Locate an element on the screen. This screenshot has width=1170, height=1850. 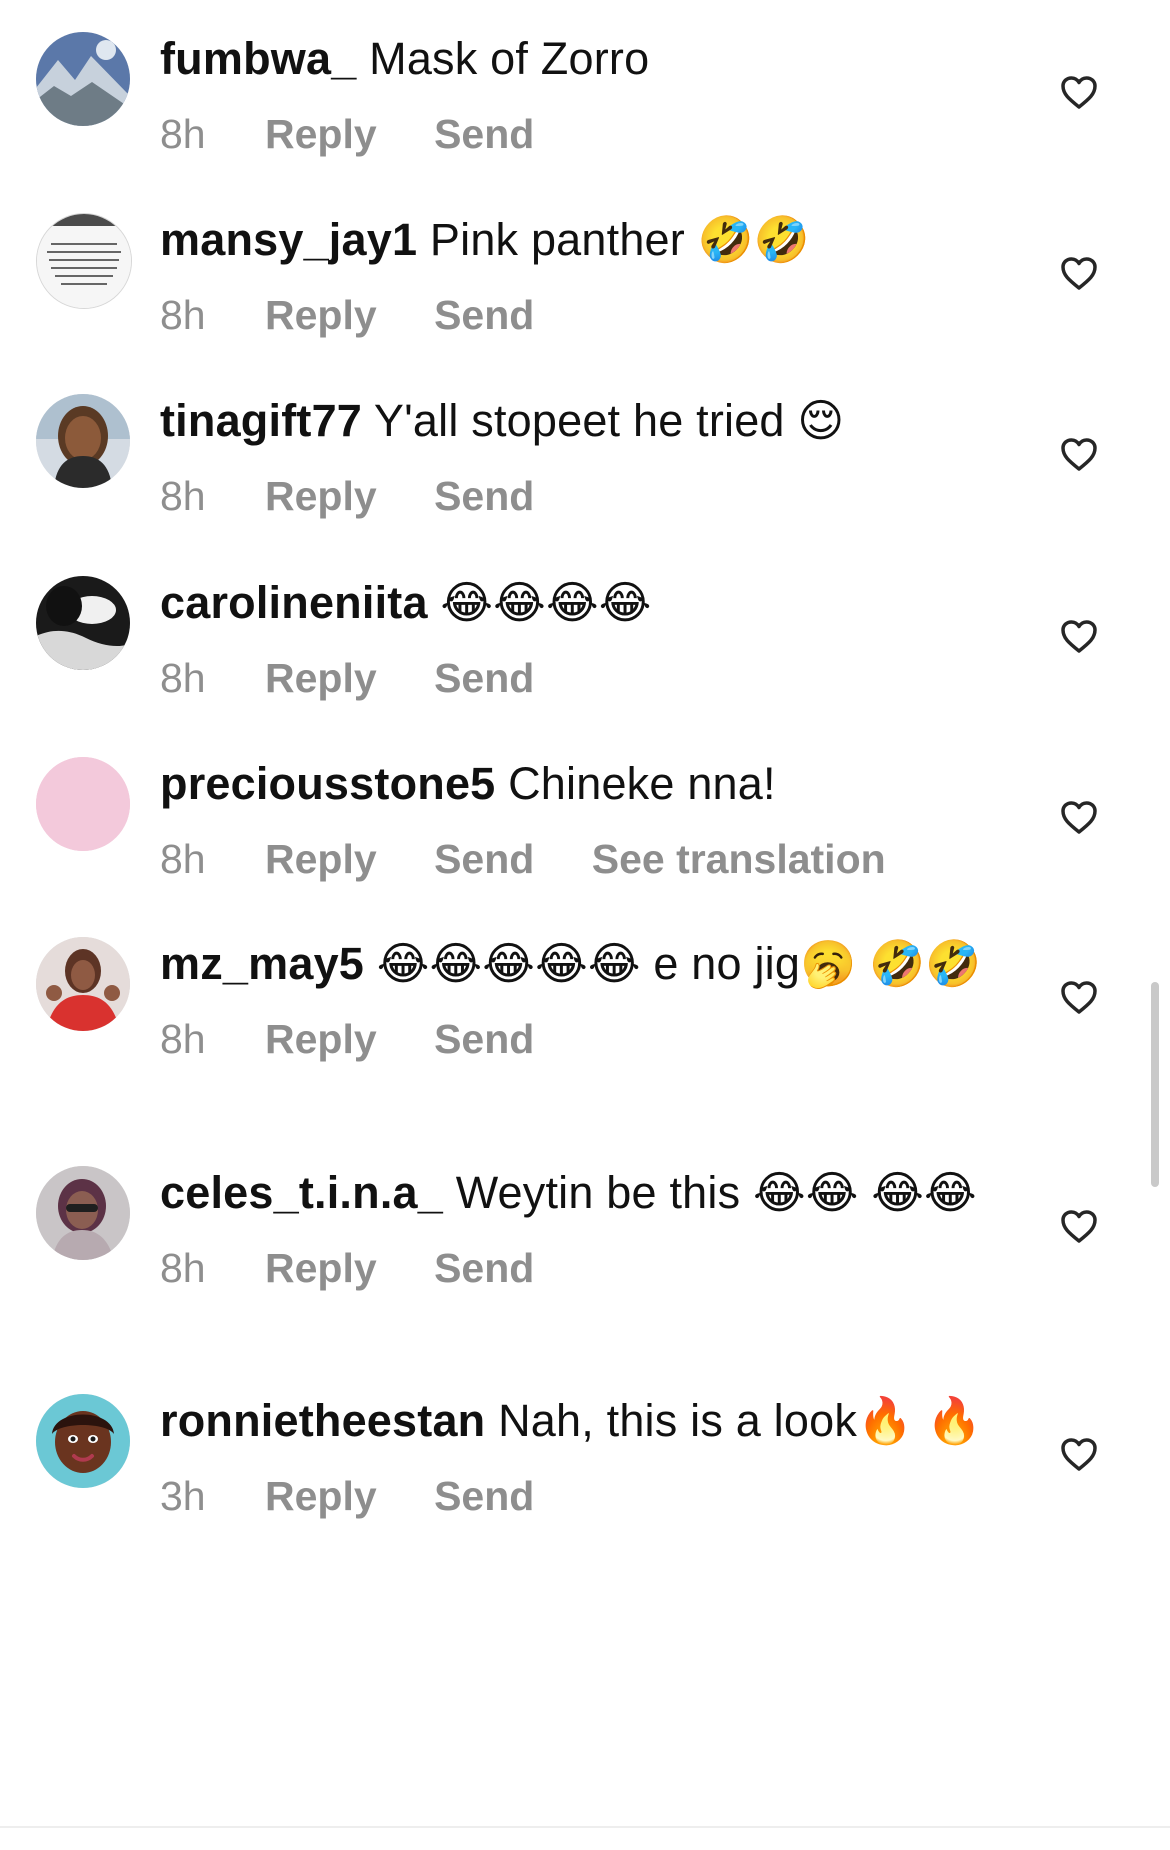
comment-text: tinagift77 Y'all stopeet he tried 😌 is located at coordinates (575, 421).